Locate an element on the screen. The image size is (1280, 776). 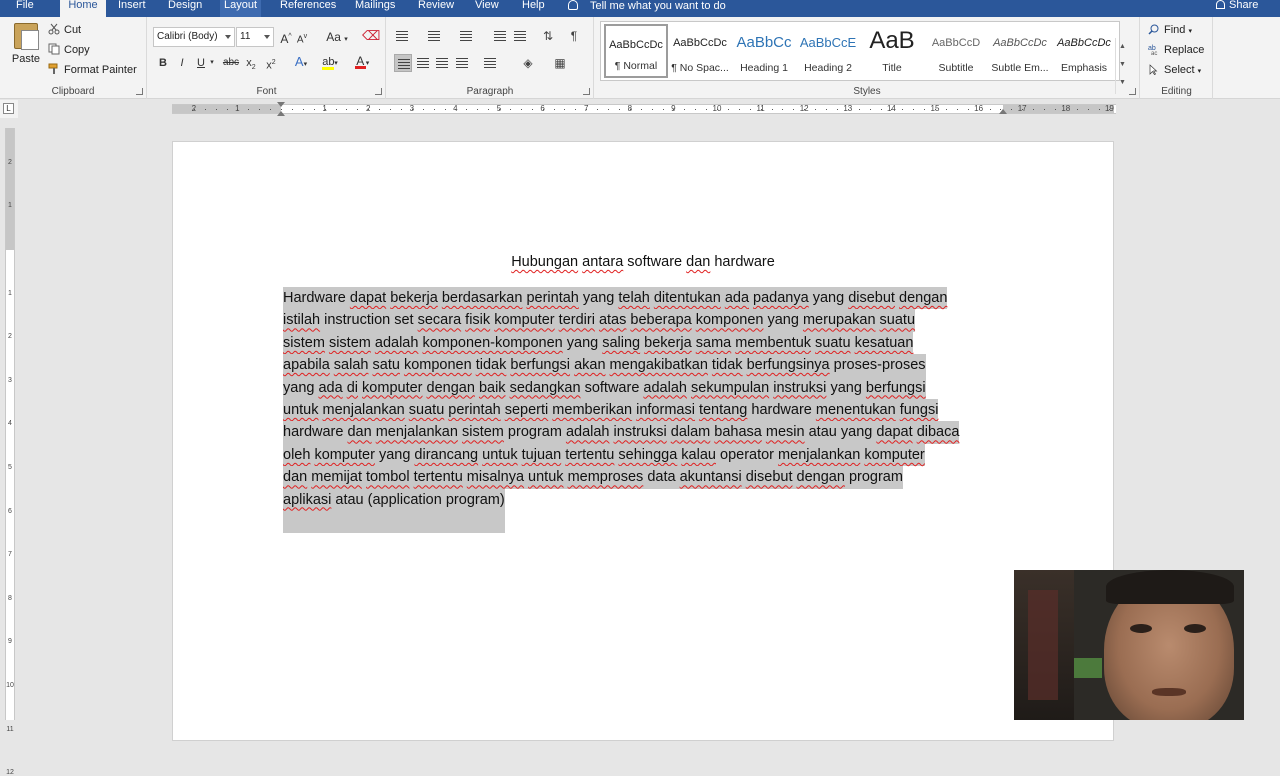
align-right-button is located at coordinates (442, 63).